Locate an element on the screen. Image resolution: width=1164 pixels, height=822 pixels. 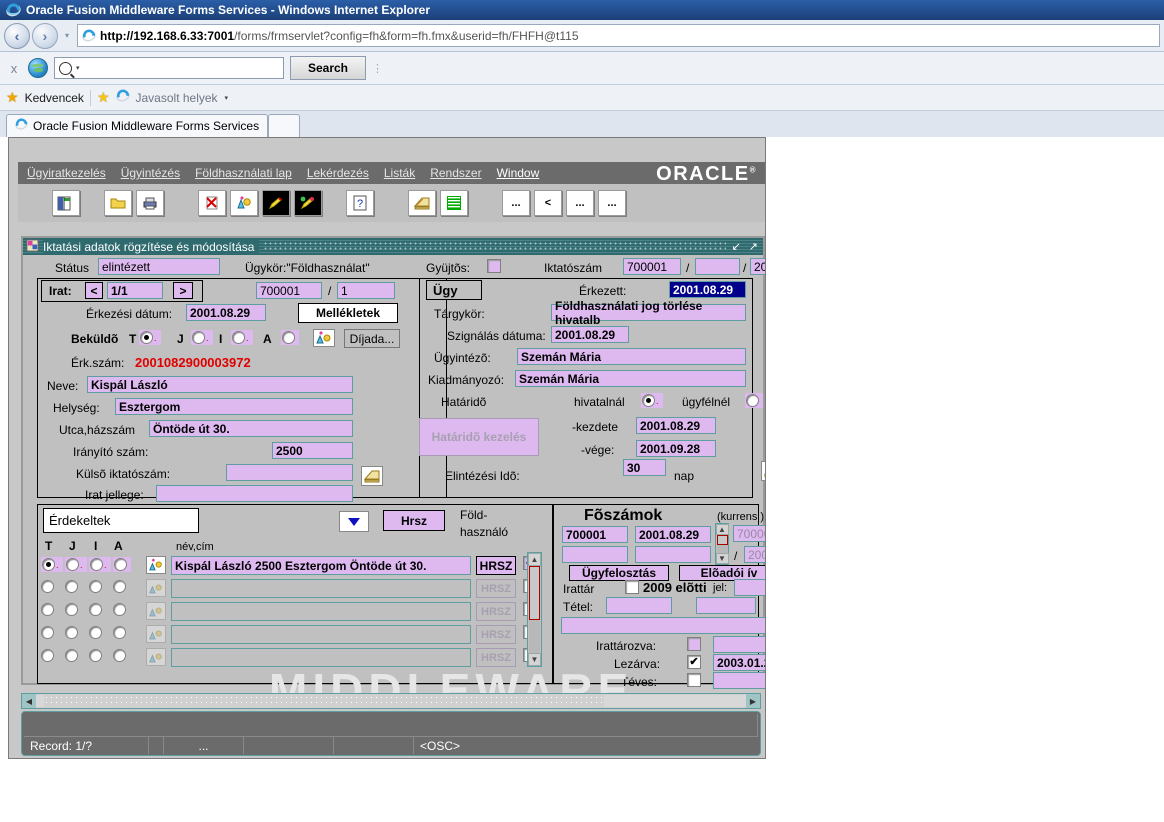
mellekletek-button: Mellékletek is located at coordinates (348, 313).